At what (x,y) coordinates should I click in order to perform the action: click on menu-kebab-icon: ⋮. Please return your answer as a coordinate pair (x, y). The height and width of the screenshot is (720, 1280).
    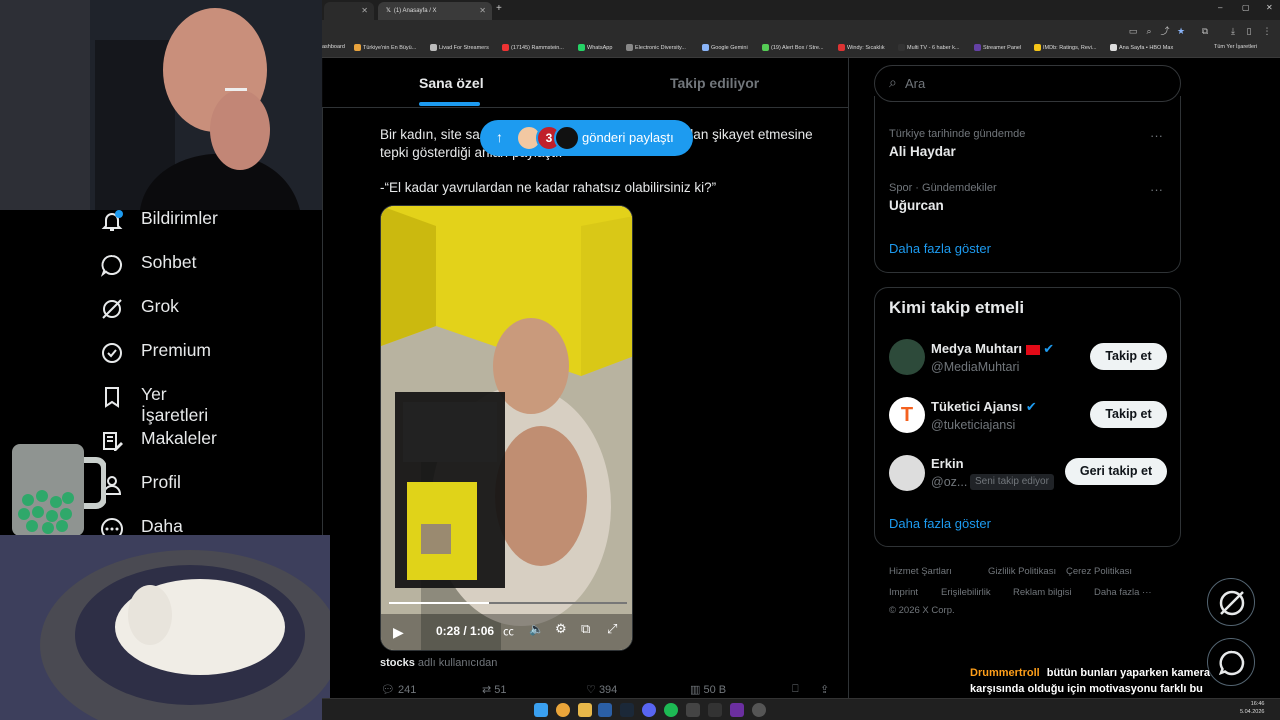
    Looking at the image, I should click on (1267, 31).